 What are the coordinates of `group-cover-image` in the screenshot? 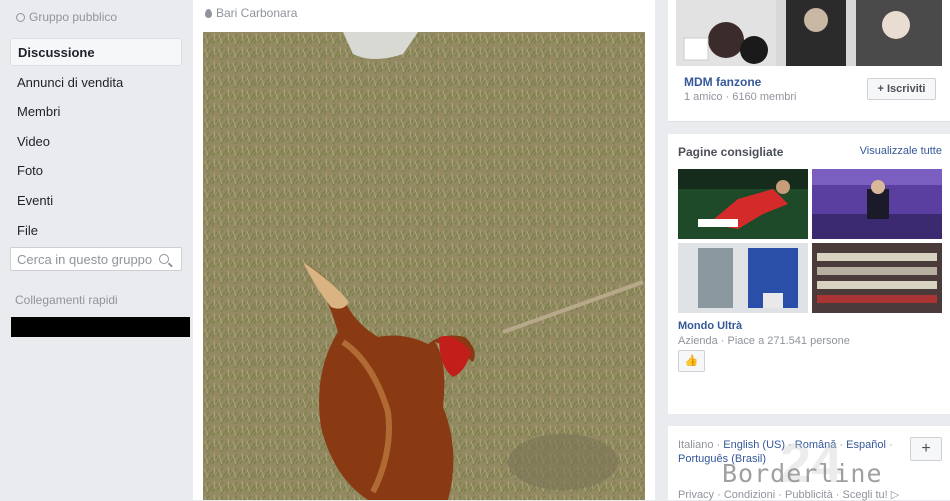 It's located at (809, 33).